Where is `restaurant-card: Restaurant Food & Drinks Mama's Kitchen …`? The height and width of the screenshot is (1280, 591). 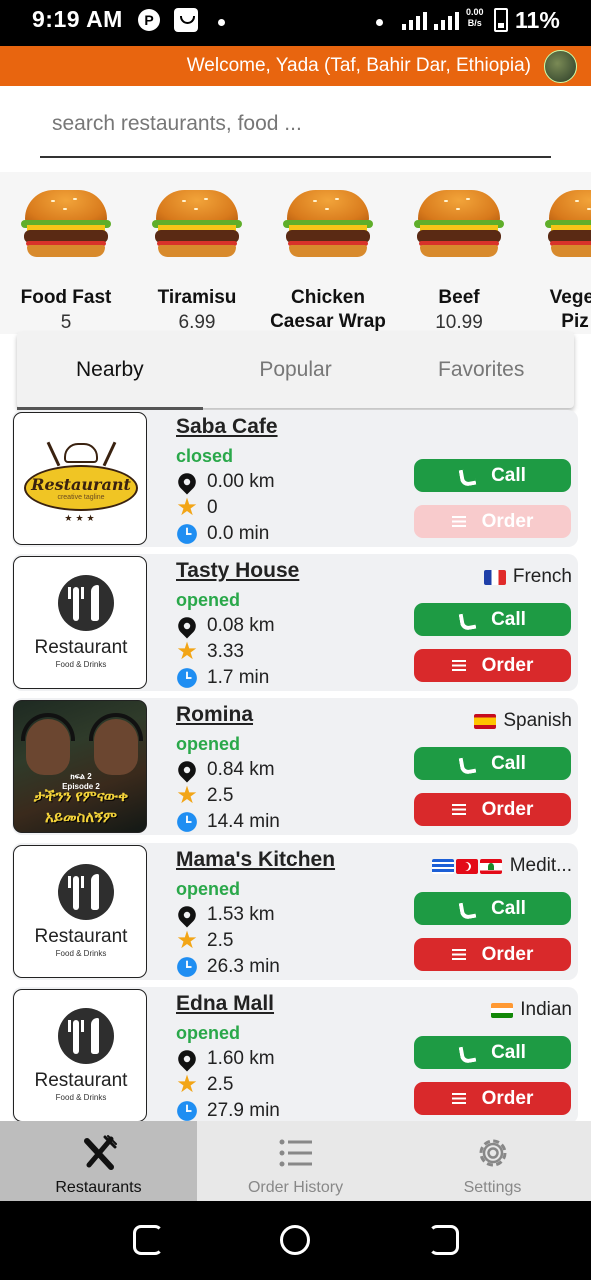 restaurant-card: Restaurant Food & Drinks Mama's Kitchen … is located at coordinates (295, 911).